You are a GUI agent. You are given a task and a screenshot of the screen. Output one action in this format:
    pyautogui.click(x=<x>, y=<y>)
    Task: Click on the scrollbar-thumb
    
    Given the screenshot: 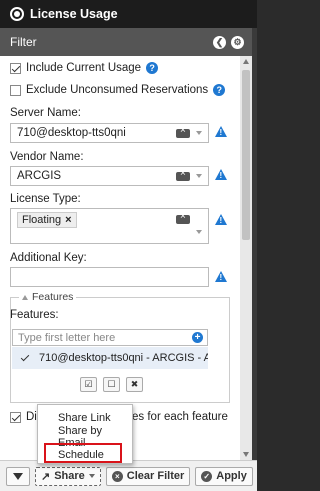 What is the action you would take?
    pyautogui.click(x=246, y=155)
    